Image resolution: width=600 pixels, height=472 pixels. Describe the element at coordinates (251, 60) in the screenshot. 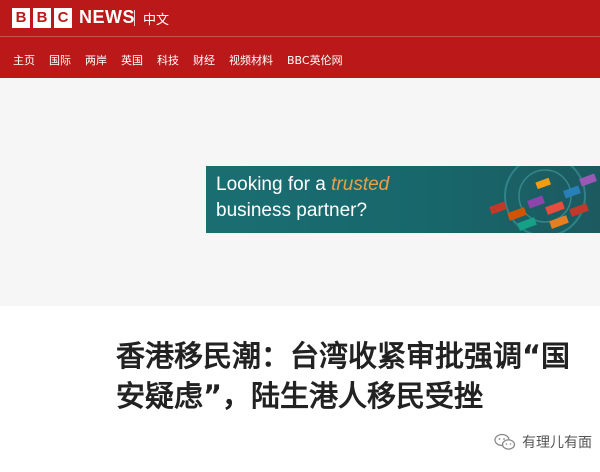

I see `nav-item-video: 视频材料` at that location.